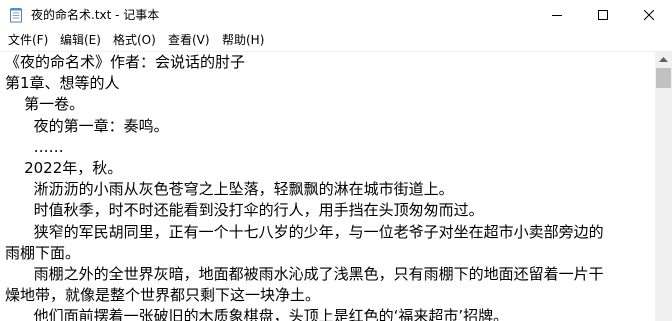  Describe the element at coordinates (125, 62) in the screenshot. I see `text-line: 《夜的命名术》作者：会说话的肘子` at that location.